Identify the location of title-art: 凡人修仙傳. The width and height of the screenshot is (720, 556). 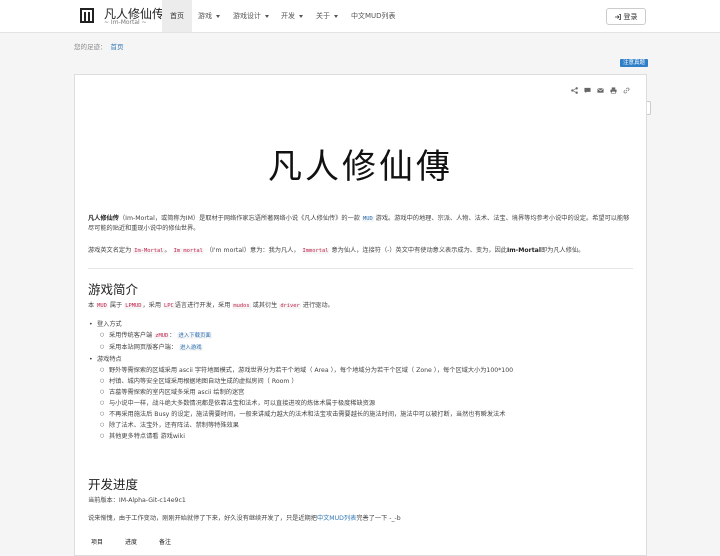
(360, 167).